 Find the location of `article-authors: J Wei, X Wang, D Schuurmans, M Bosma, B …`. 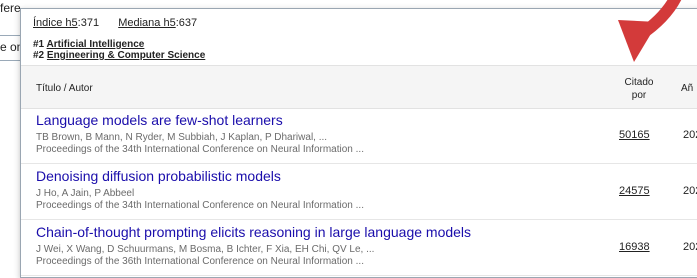

article-authors: J Wei, X Wang, D Schuurmans, M Bosma, B … is located at coordinates (205, 249).